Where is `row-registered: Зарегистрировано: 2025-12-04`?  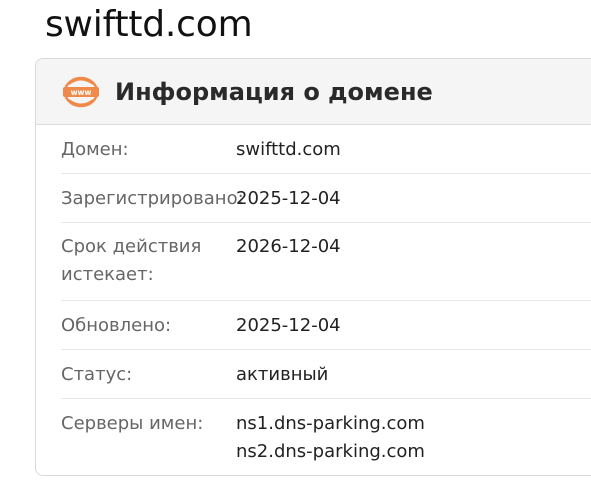
row-registered: Зарегистрировано: 2025-12-04 is located at coordinates (326, 198).